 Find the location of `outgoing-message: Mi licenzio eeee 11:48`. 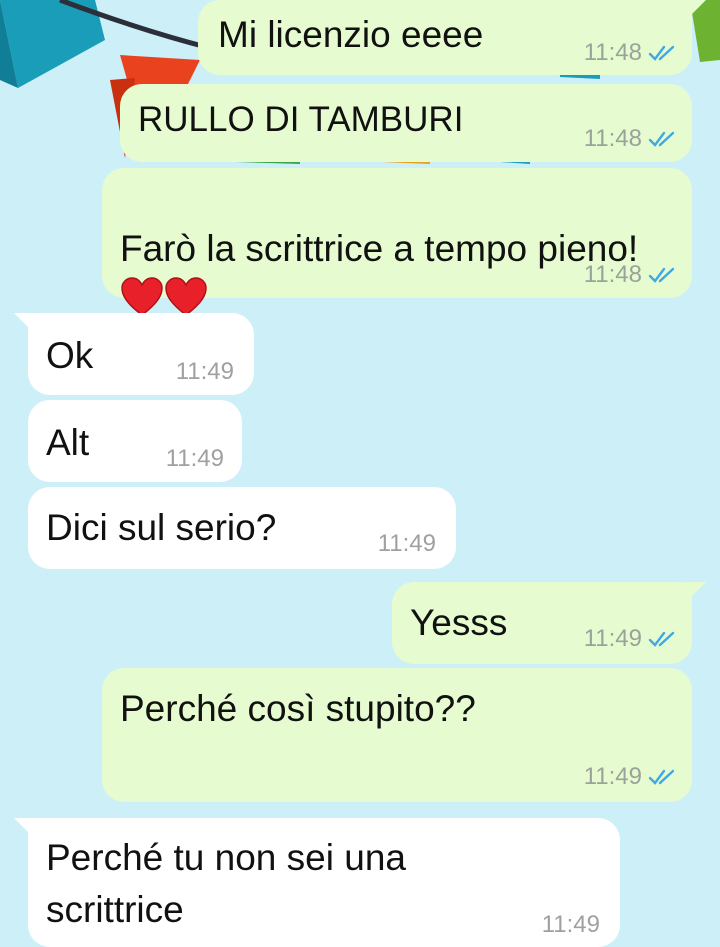

outgoing-message: Mi licenzio eeee 11:48 is located at coordinates (452, 37).